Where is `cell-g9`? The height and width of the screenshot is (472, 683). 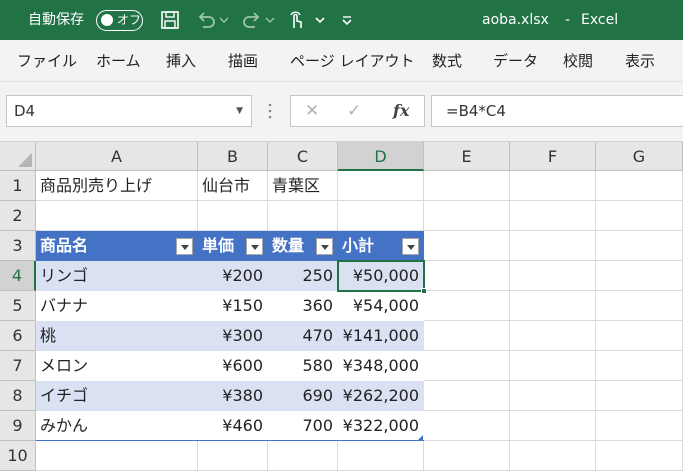 cell-g9 is located at coordinates (639, 426).